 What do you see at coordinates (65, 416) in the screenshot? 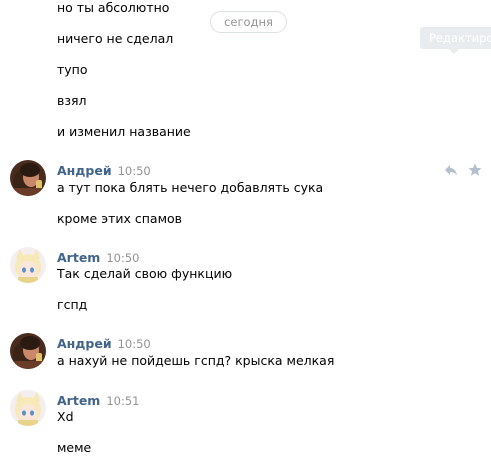
I see `message-text: Xd` at bounding box center [65, 416].